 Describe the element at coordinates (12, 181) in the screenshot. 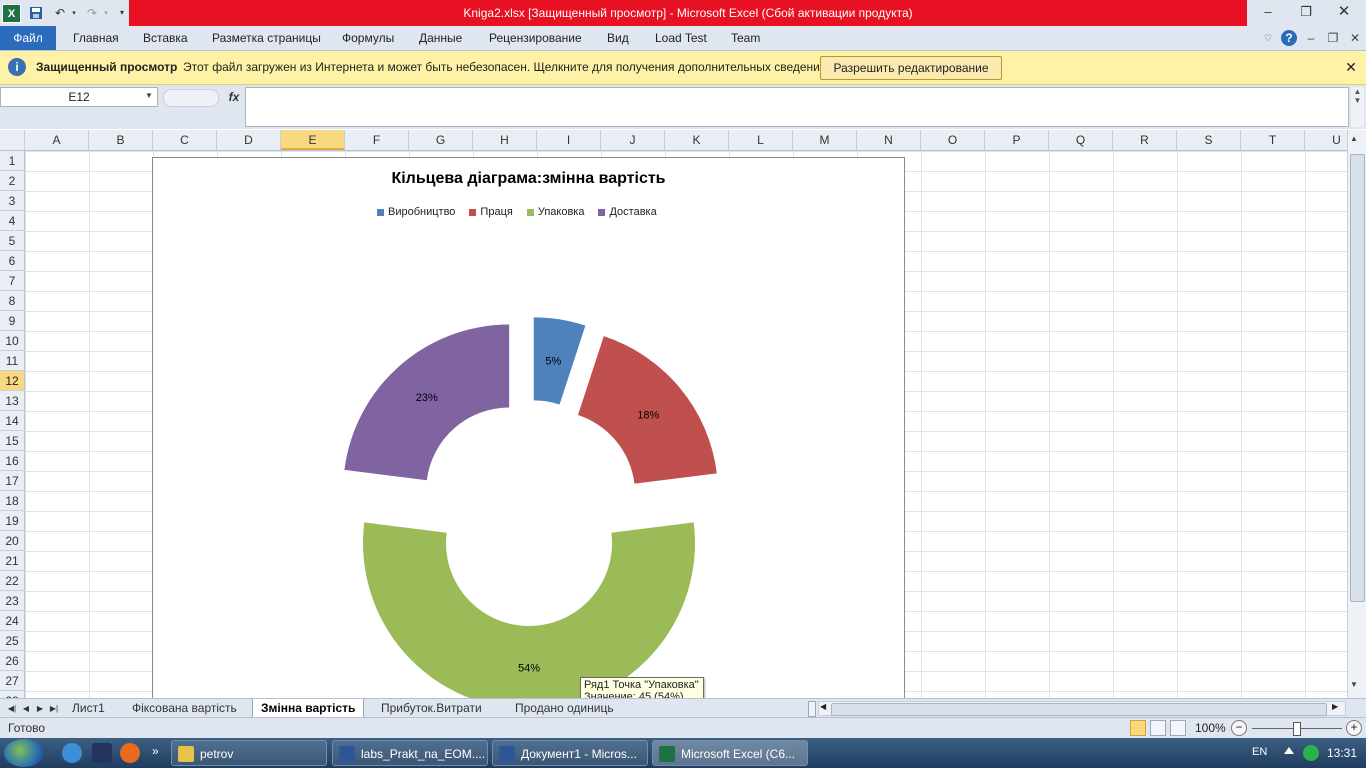

I see `row-header-2: 2` at that location.